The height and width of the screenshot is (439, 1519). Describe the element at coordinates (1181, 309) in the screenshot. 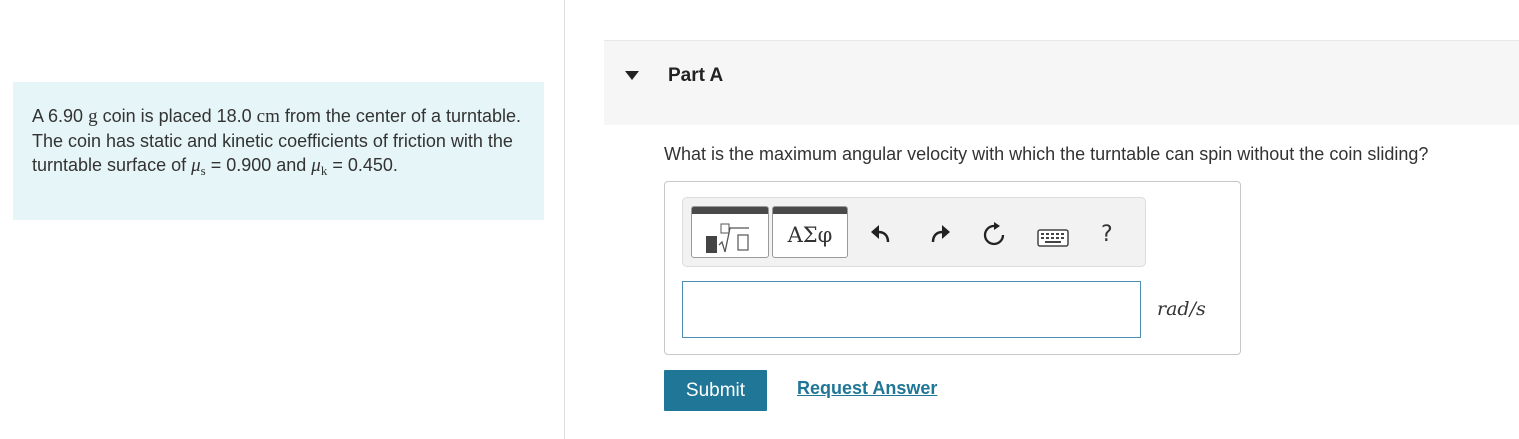

I see `answer-unit: rad/s` at that location.